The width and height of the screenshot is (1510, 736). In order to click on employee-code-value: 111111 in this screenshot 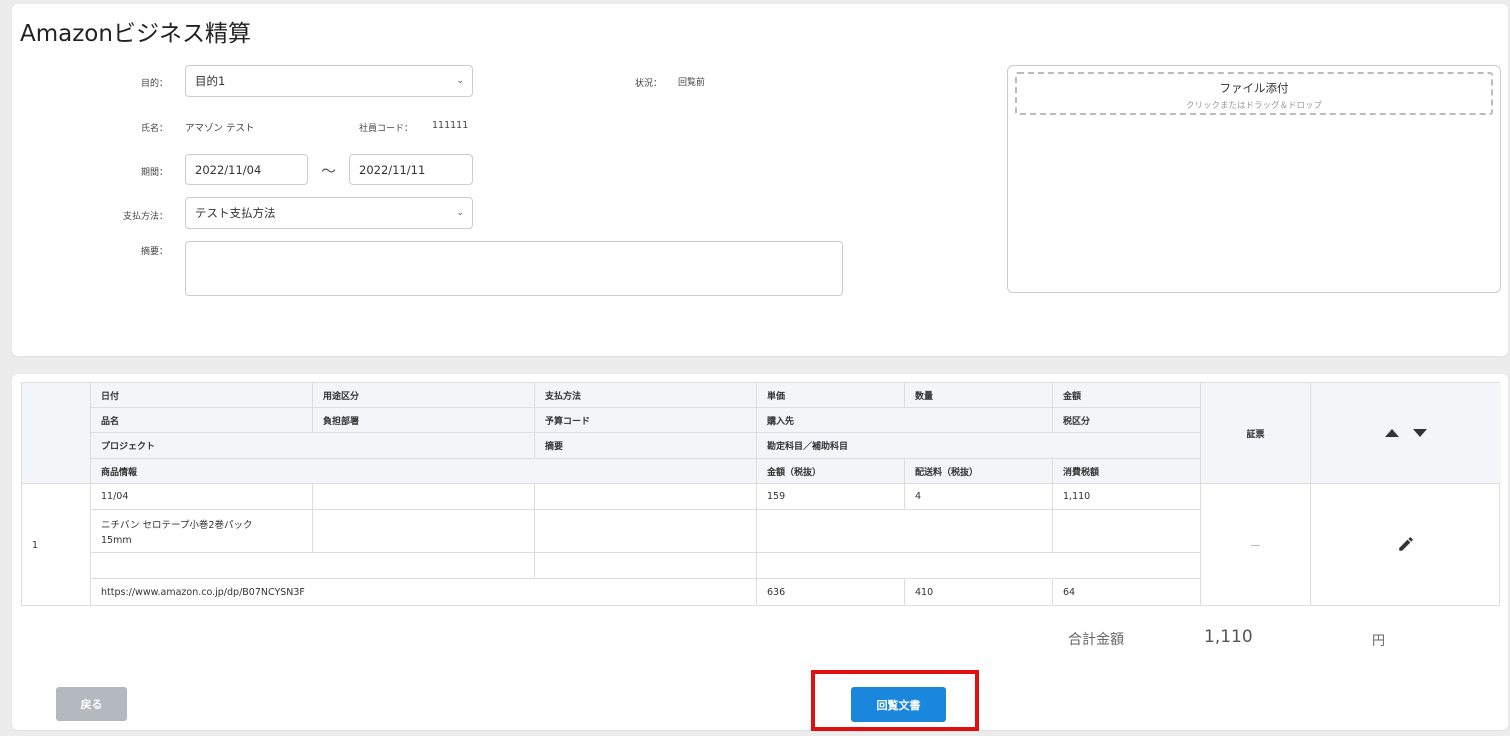, I will do `click(450, 125)`.